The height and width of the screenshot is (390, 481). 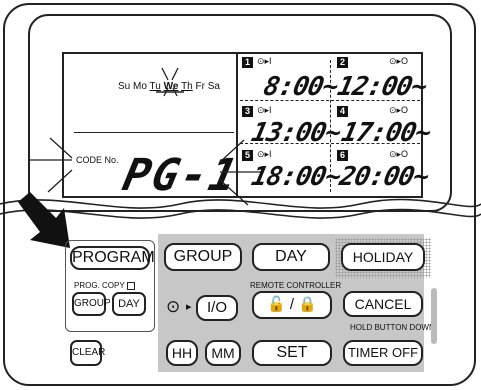 I want to click on slot-6-time: 20:00~, so click(x=384, y=177).